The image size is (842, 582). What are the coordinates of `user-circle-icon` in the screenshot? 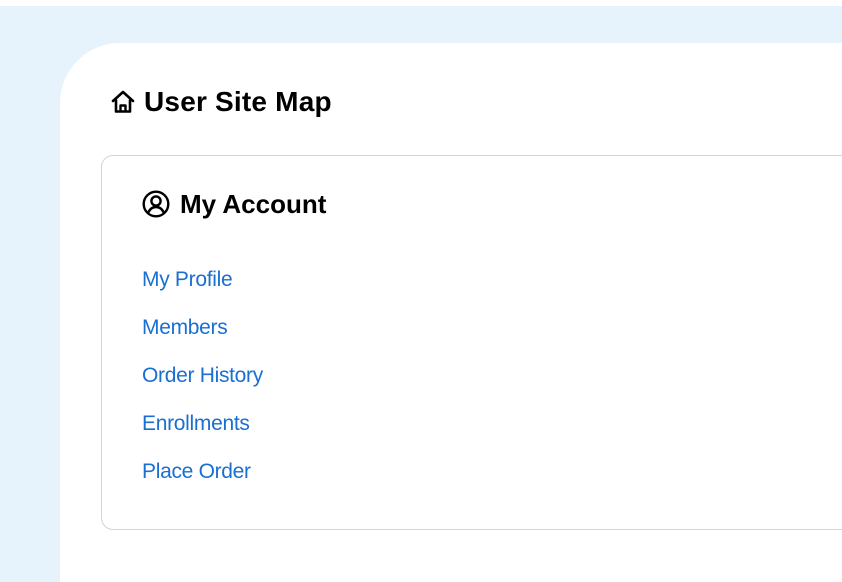 It's located at (156, 204).